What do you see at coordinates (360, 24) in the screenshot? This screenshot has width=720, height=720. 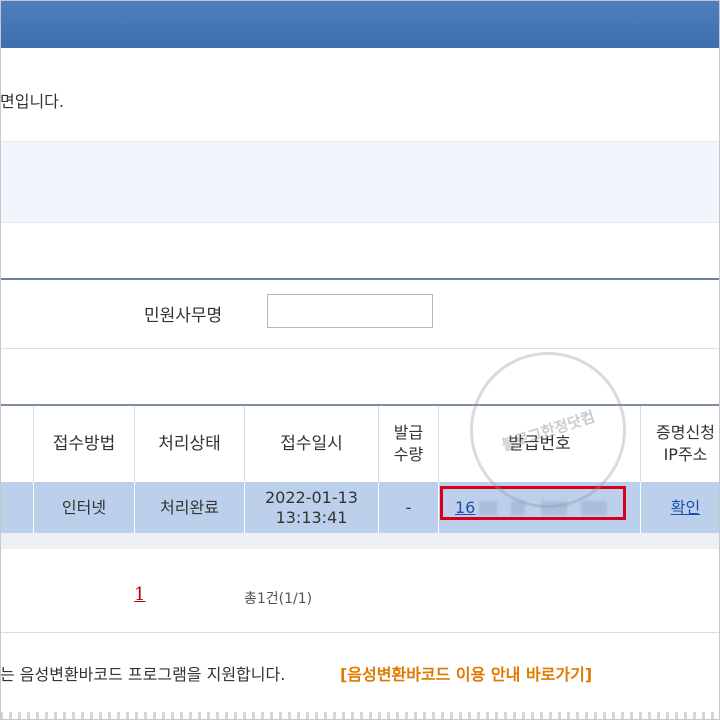 I see `top-header-bar` at bounding box center [360, 24].